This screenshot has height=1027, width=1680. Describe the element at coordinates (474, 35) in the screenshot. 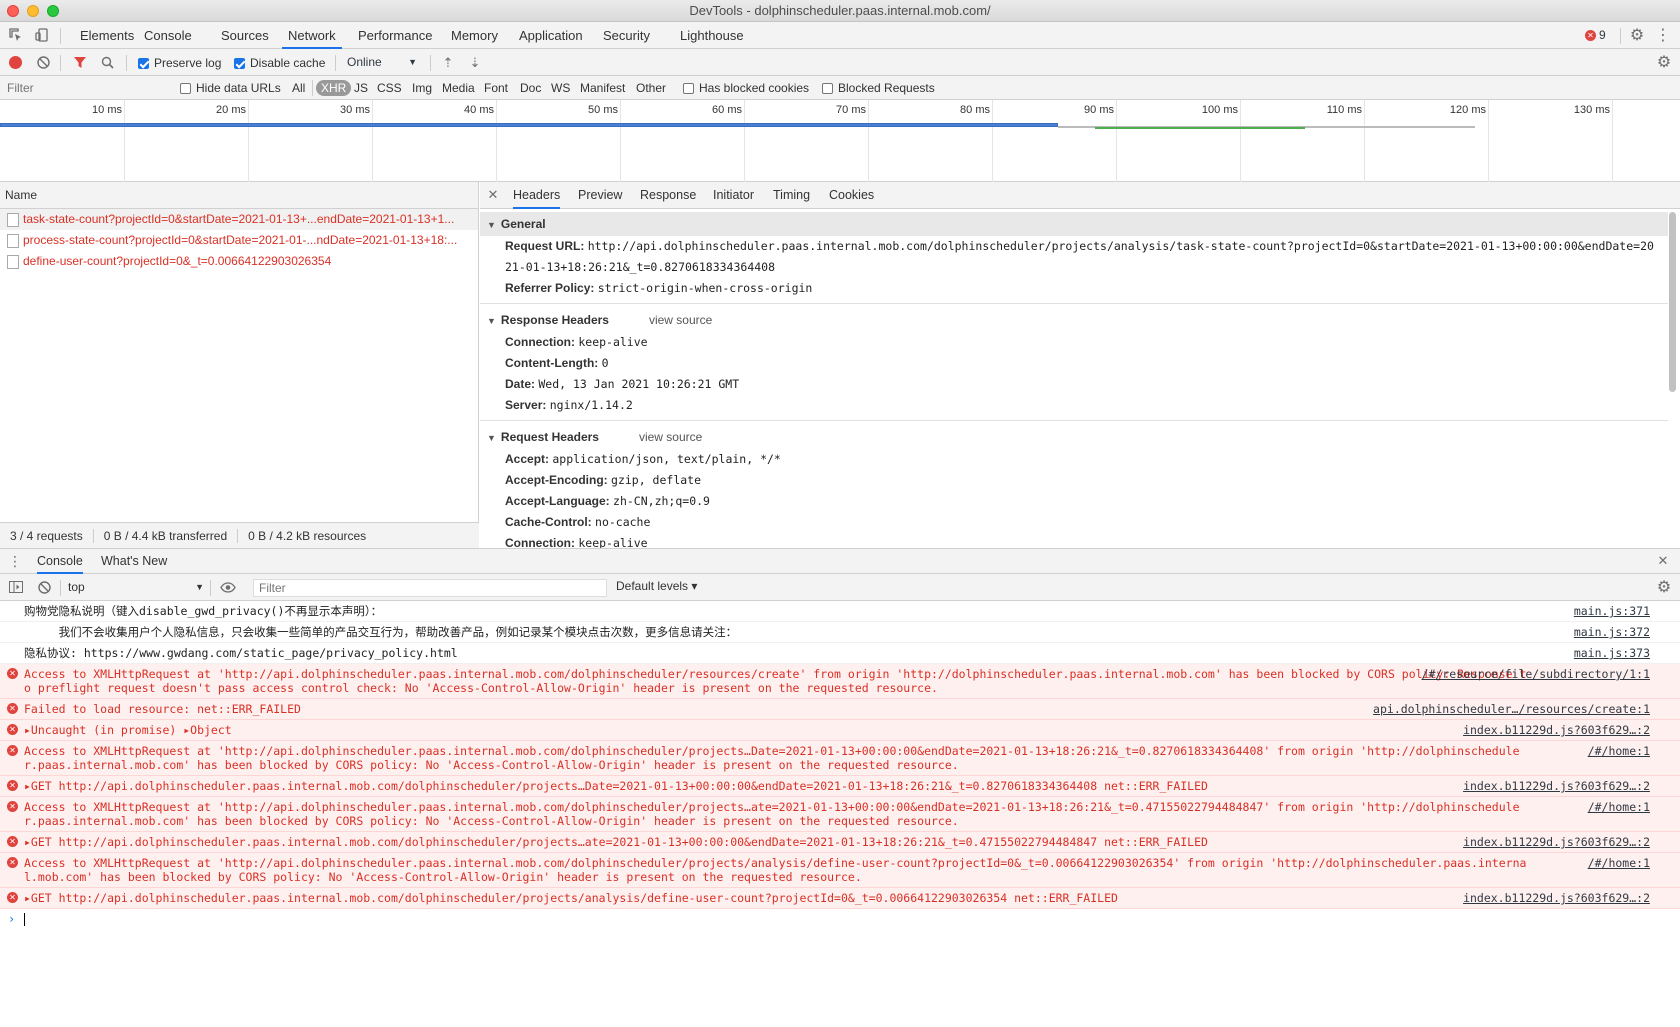

I see `tab-memory: Memory` at that location.